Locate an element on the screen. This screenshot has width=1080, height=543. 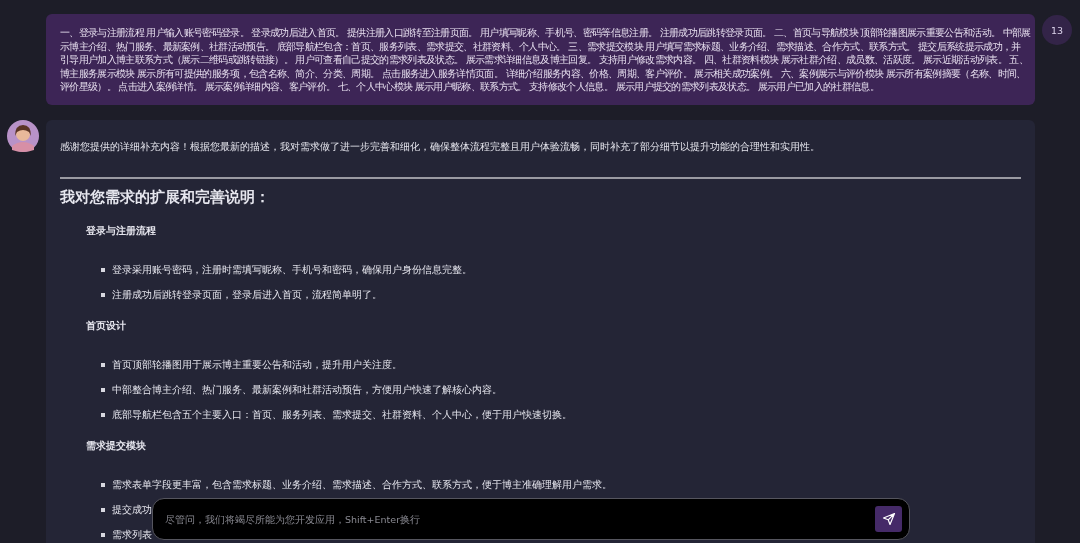
list-item-text: 需求列表 is located at coordinates (132, 534).